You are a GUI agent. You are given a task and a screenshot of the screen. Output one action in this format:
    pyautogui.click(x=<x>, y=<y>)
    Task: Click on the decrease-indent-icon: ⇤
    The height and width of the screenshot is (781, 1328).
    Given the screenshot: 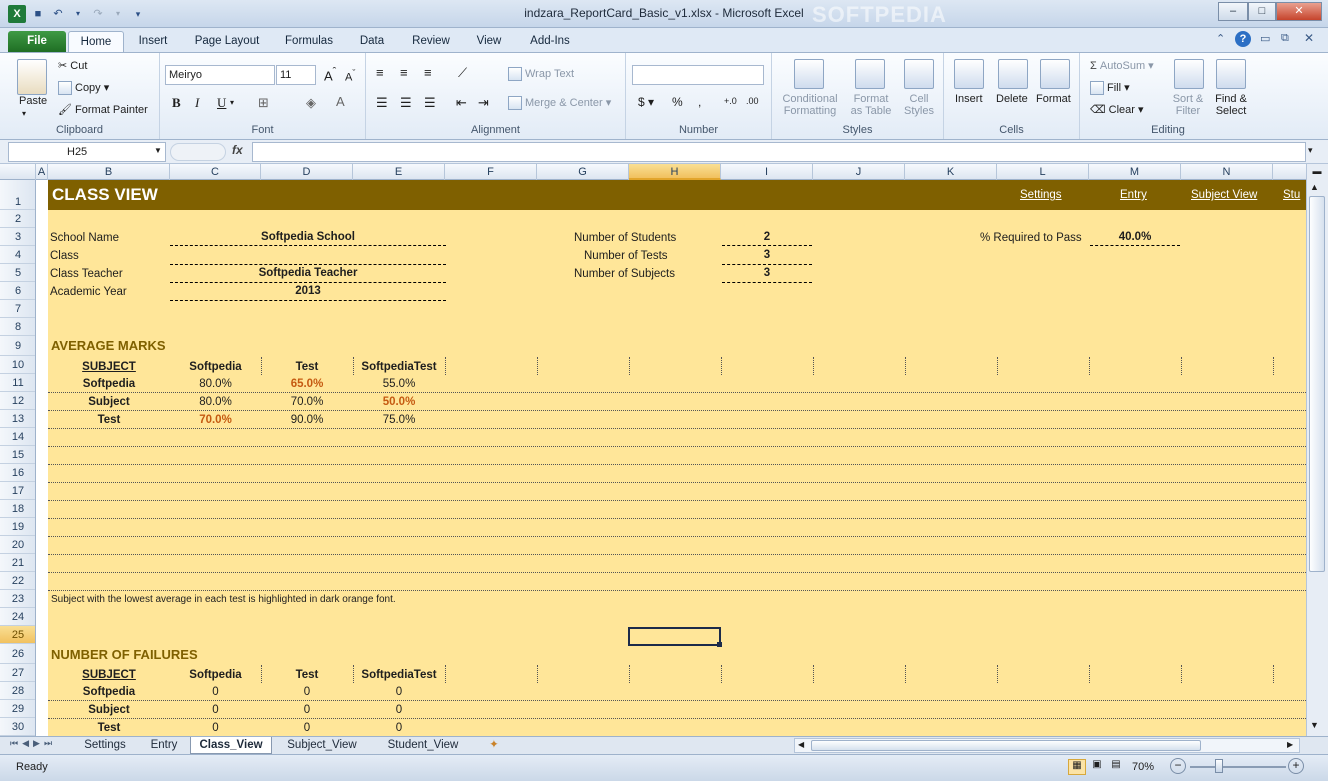 What is the action you would take?
    pyautogui.click(x=461, y=103)
    